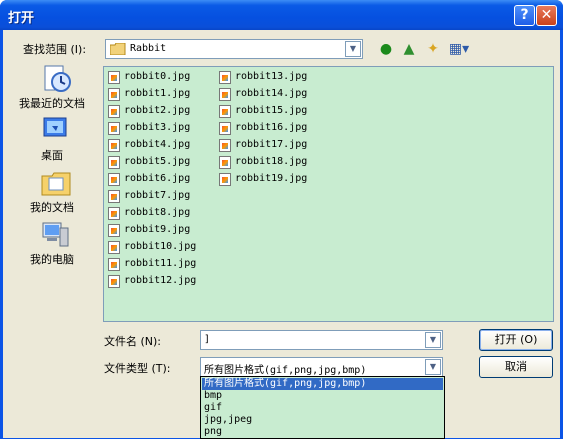 The height and width of the screenshot is (439, 563). Describe the element at coordinates (163, 162) in the screenshot. I see `file-item: robbit5.jpg` at that location.